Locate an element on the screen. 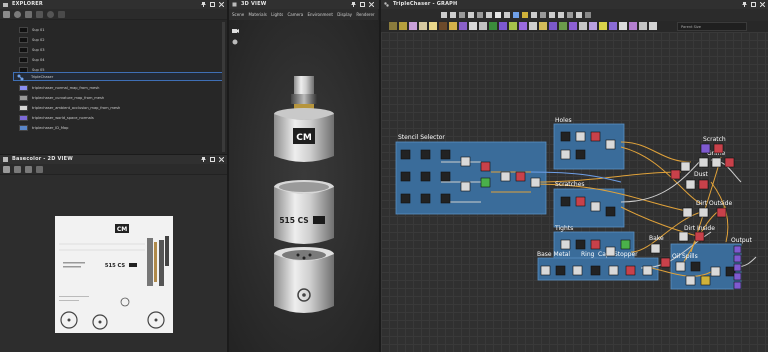 Image resolution: width=768 pixels, height=352 pixels. save-image-button is located at coordinates (28, 169).